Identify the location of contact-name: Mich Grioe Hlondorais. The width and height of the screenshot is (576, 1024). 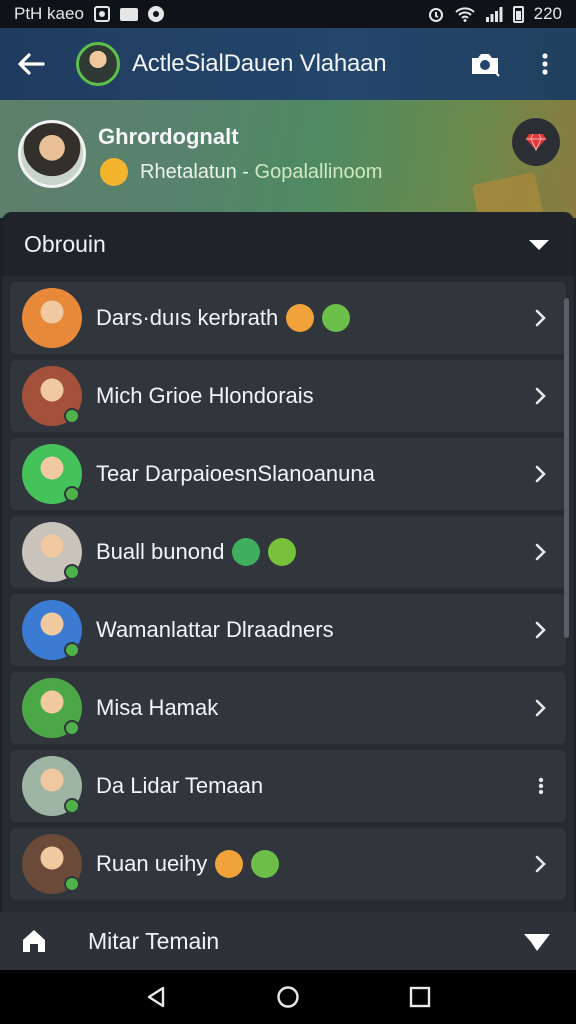
(205, 395).